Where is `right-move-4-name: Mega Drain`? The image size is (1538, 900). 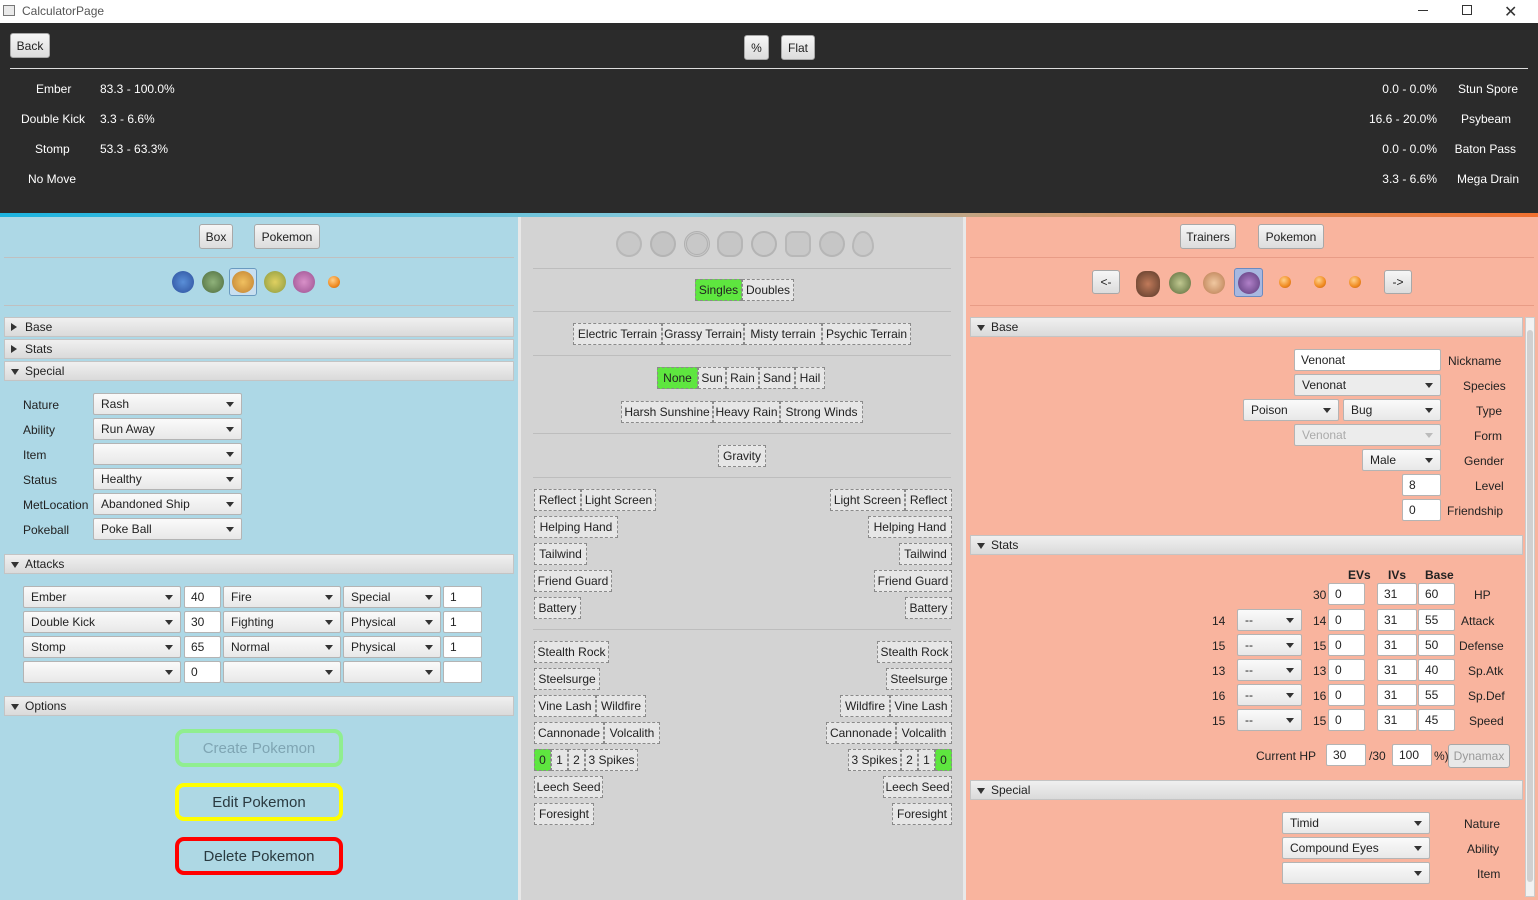 right-move-4-name: Mega Drain is located at coordinates (1488, 179).